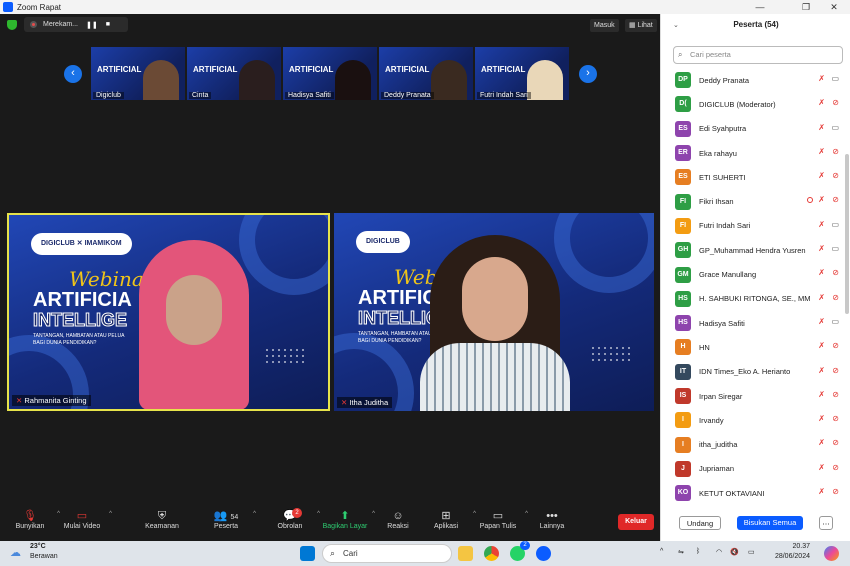 This screenshot has width=850, height=566. What do you see at coordinates (290, 523) in the screenshot?
I see `chat-button: 💬 2 Obrolan ^` at bounding box center [290, 523].